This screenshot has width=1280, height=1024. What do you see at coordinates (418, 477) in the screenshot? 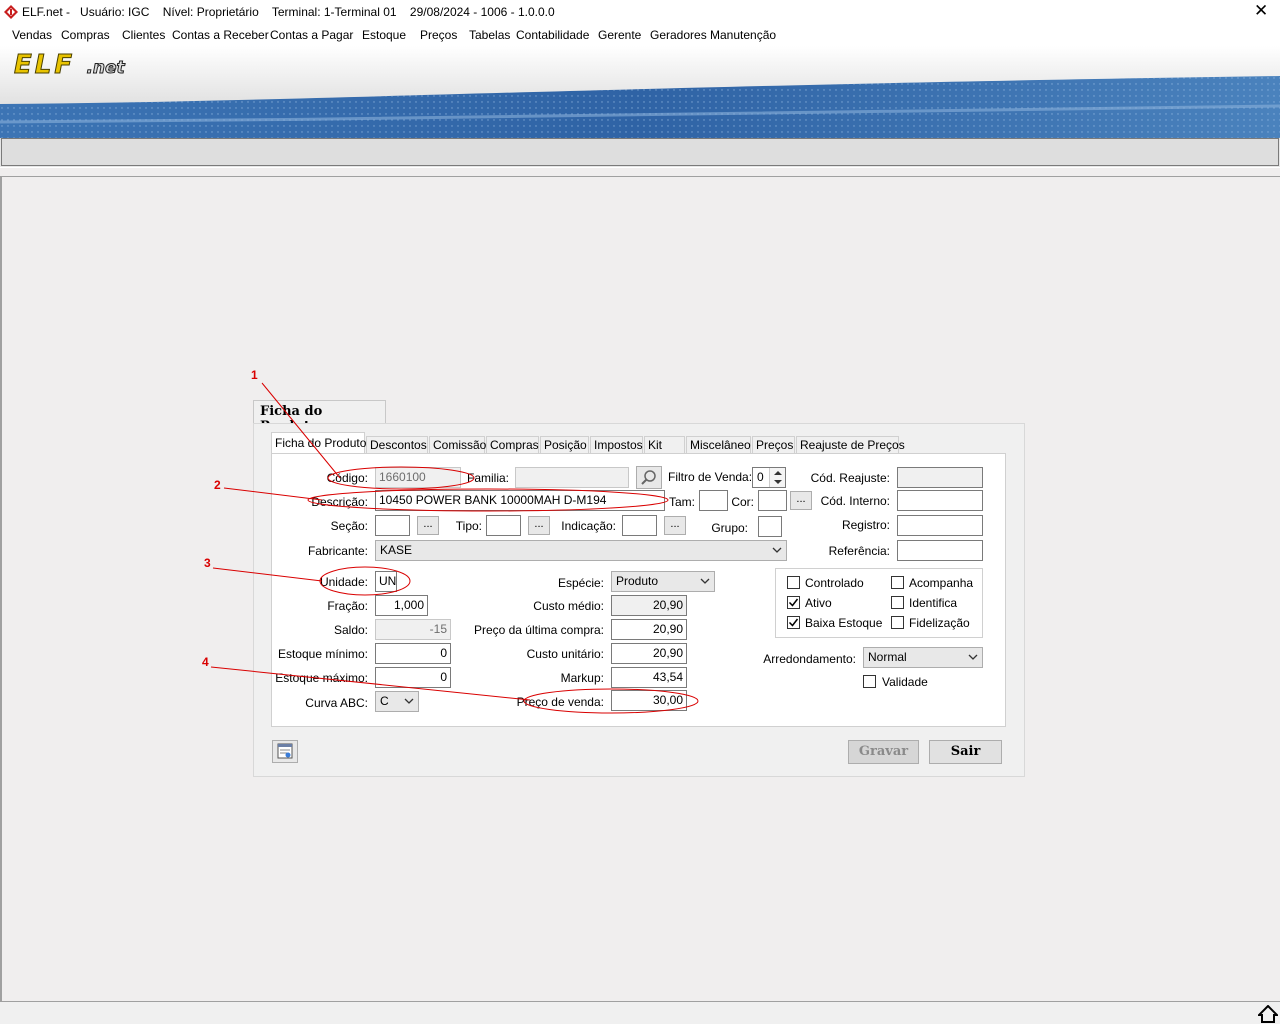
I see `codigo-field: 1660100` at bounding box center [418, 477].